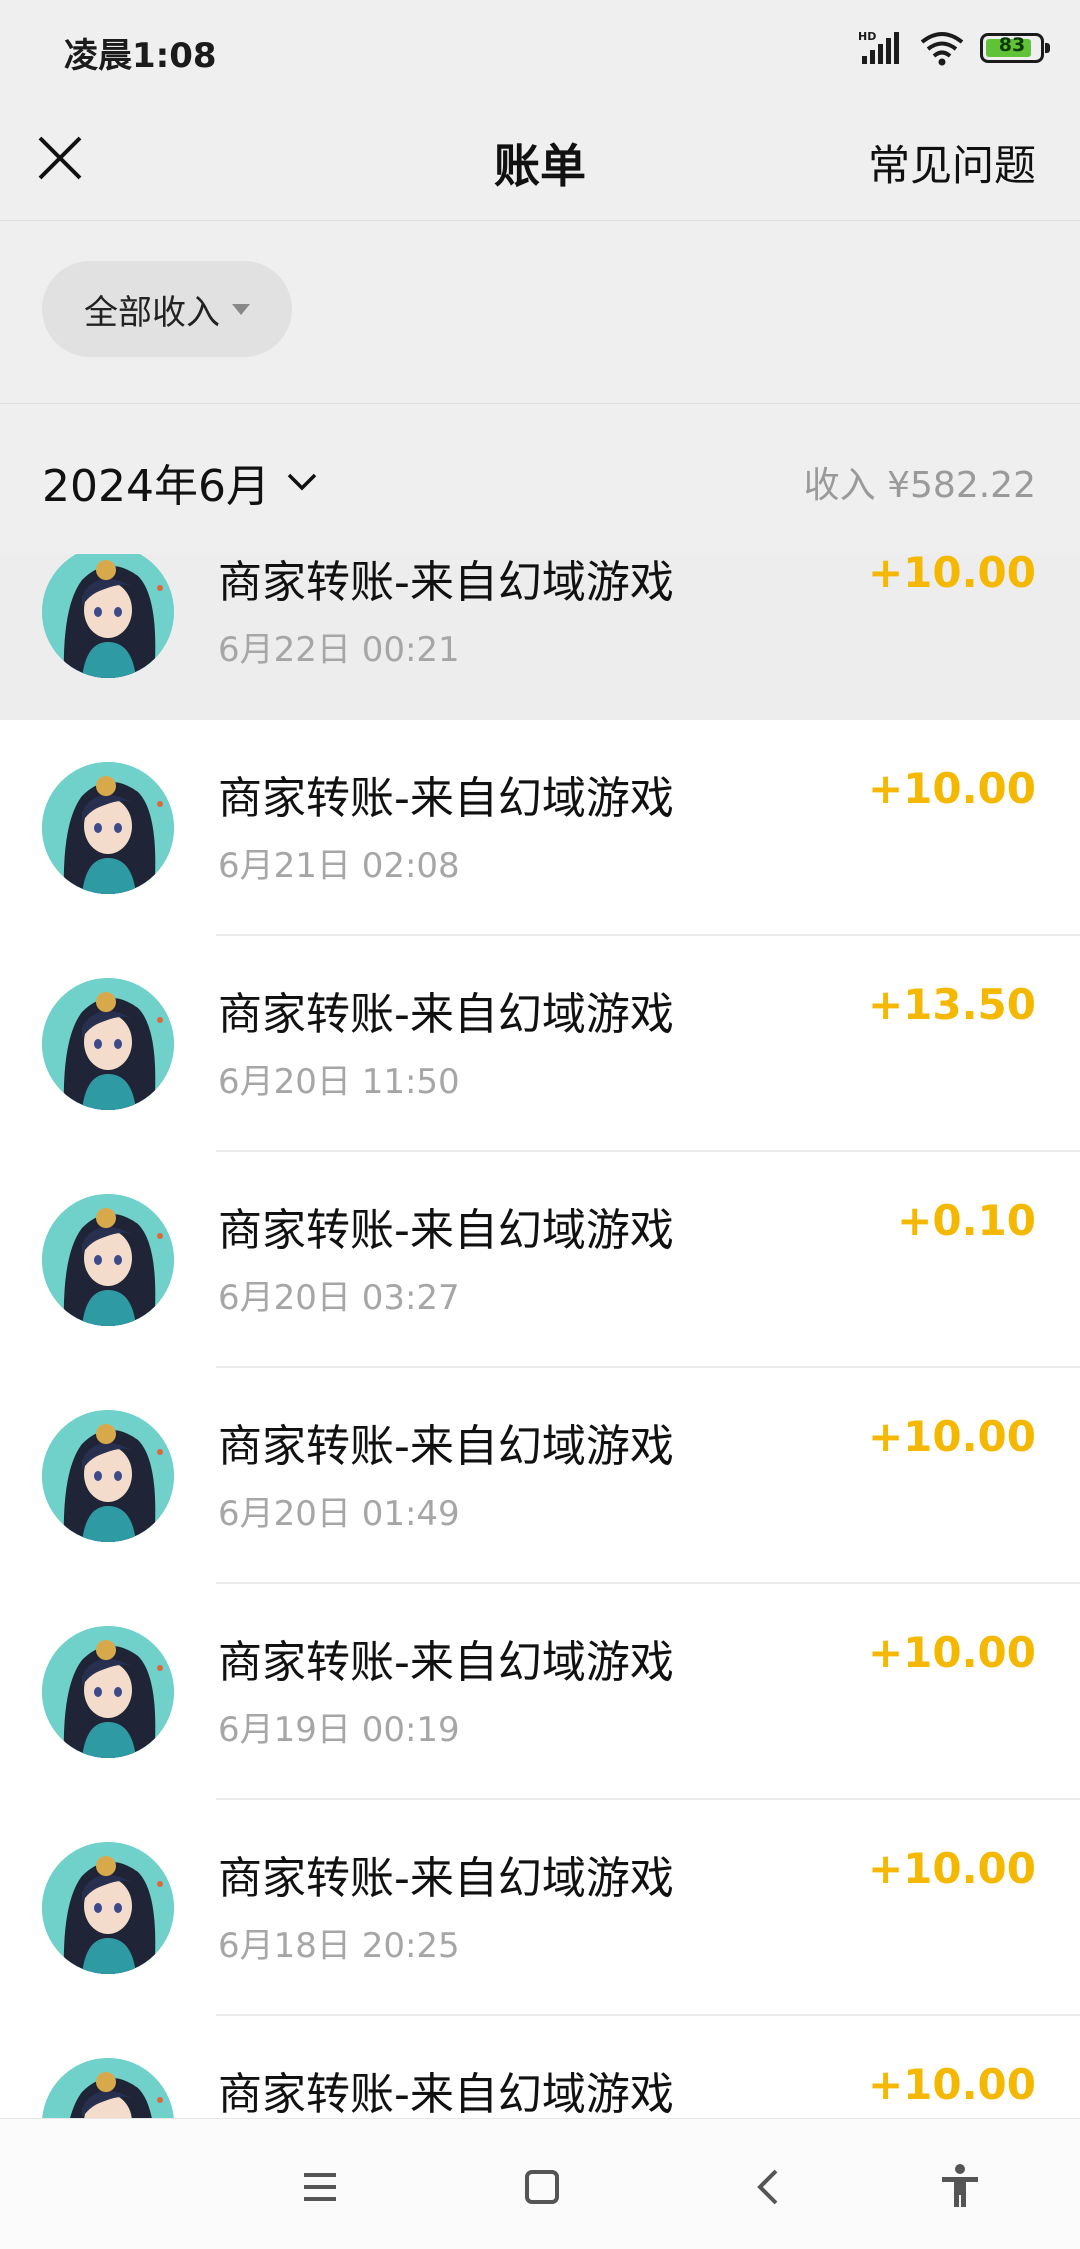  I want to click on faq-link: 常见问题, so click(952, 162).